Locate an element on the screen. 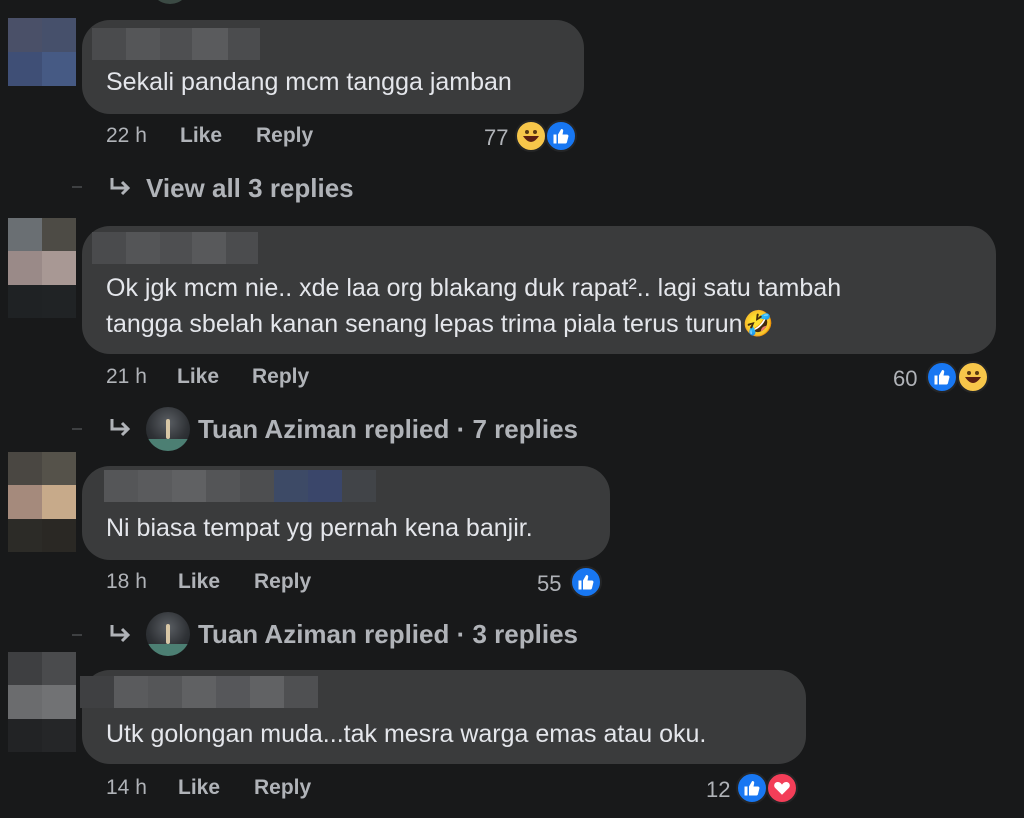 This screenshot has width=1024, height=818. reaction-count: 60 is located at coordinates (905, 379).